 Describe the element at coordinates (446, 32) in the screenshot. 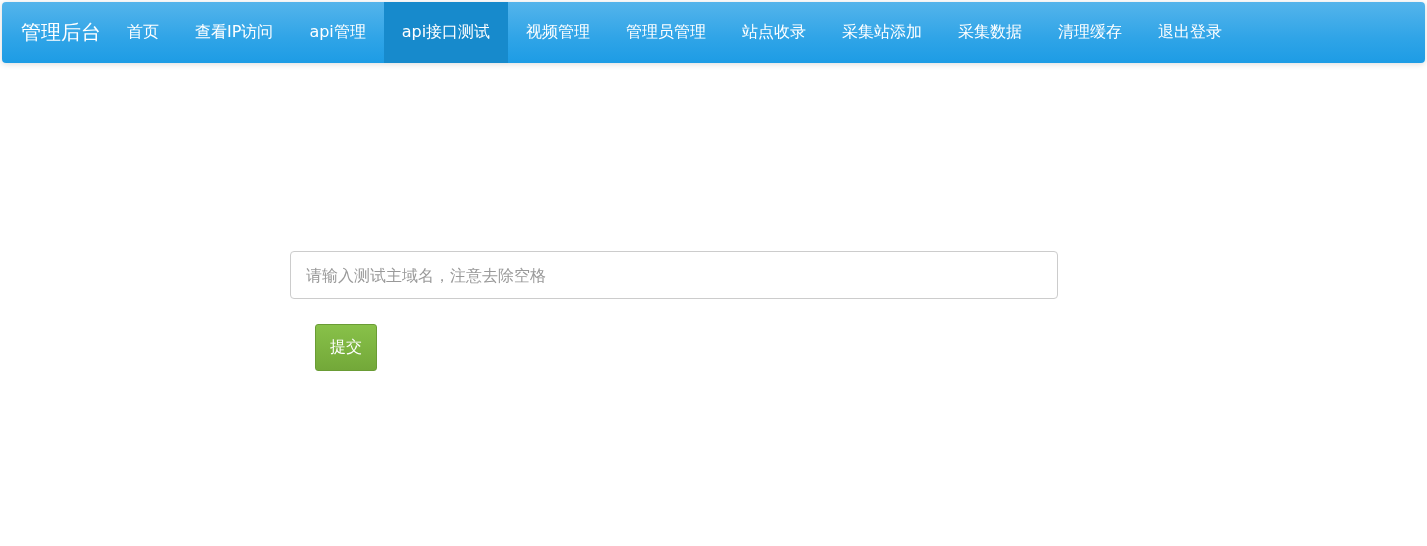

I see `nav-item: api接口测试` at that location.